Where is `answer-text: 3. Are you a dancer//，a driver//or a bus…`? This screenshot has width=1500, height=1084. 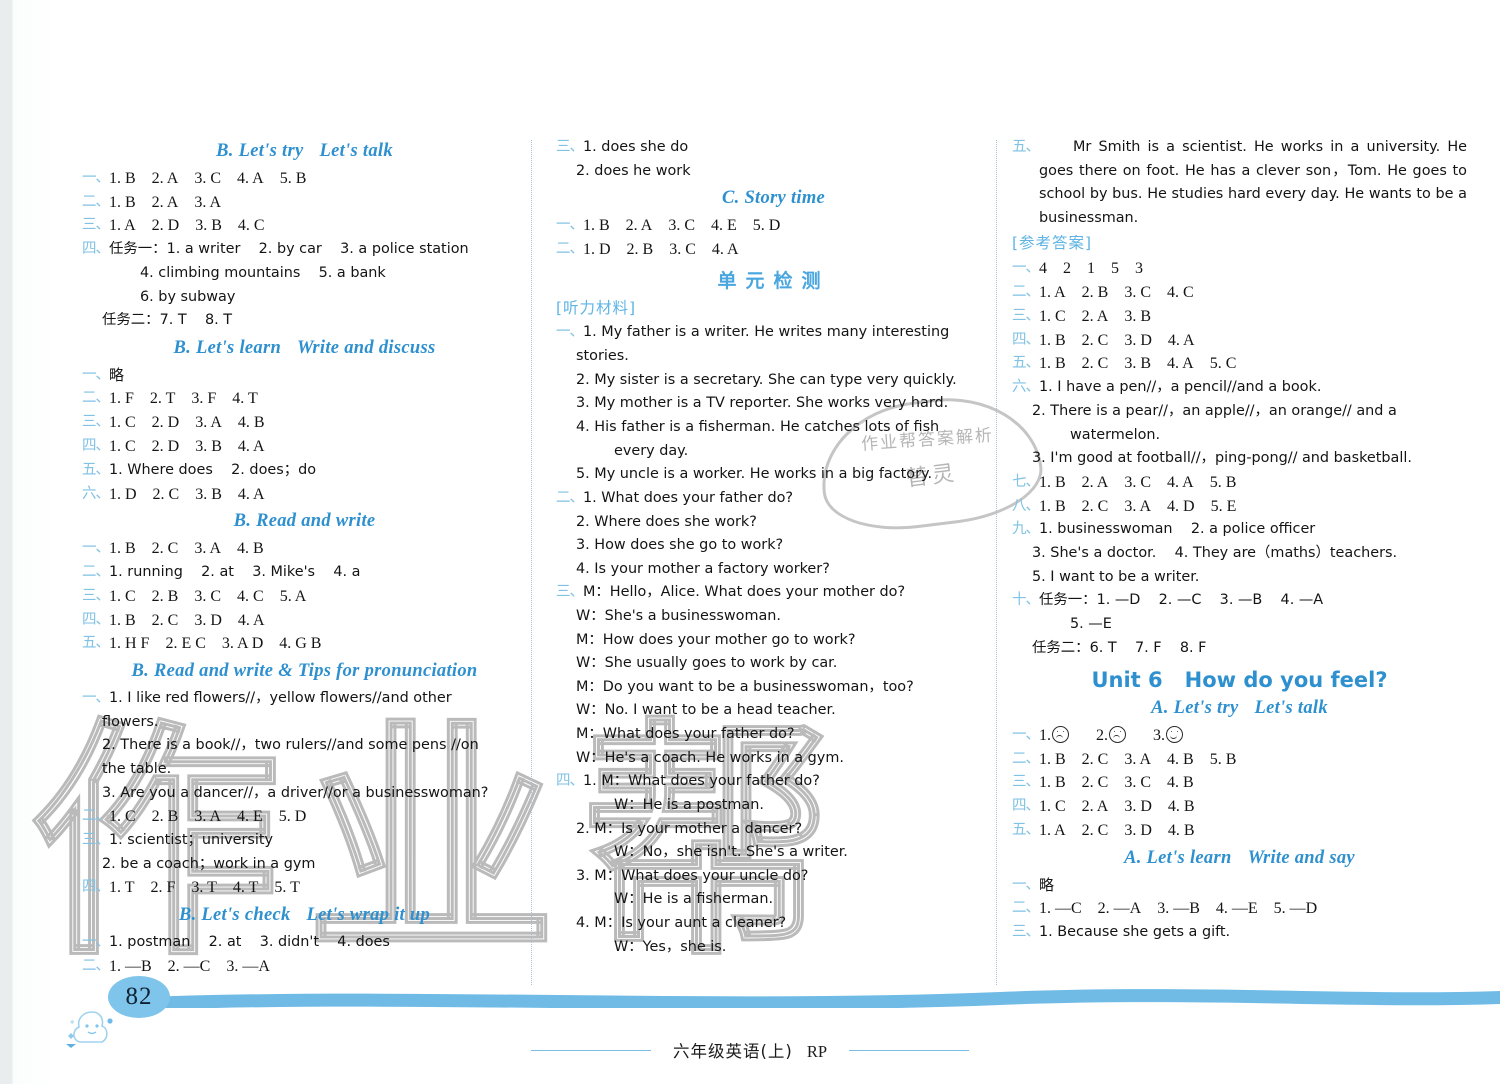
answer-text: 3. Are you a dancer//，a driver//or a bus… is located at coordinates (295, 792).